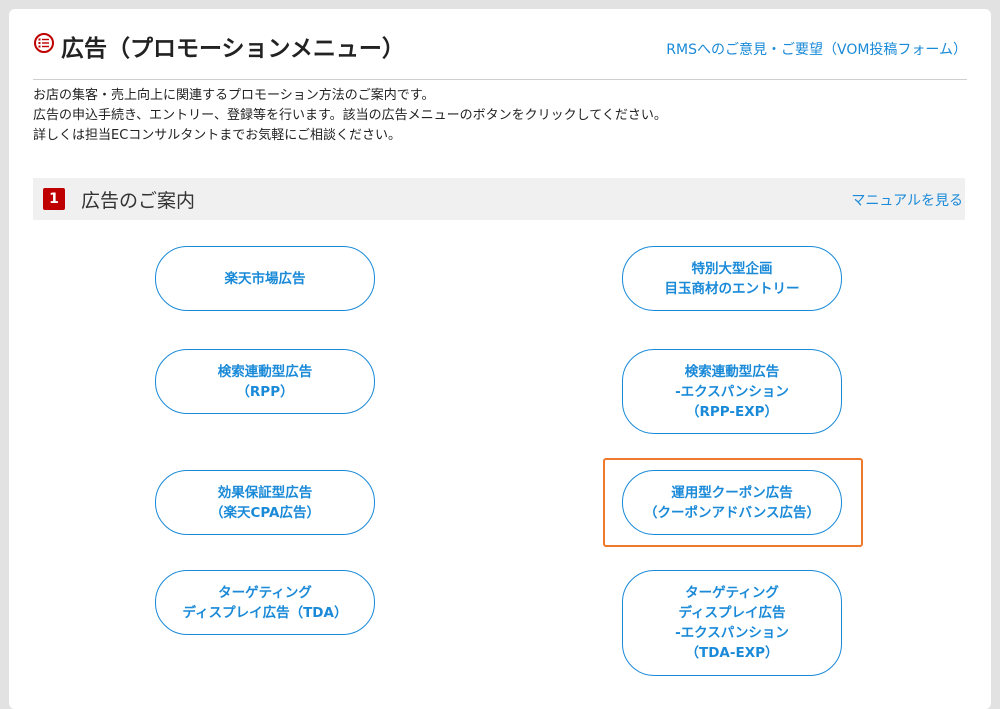 Image resolution: width=1000 pixels, height=709 pixels. What do you see at coordinates (732, 268) in the screenshot?
I see `button-label-line: 特別大型企画` at bounding box center [732, 268].